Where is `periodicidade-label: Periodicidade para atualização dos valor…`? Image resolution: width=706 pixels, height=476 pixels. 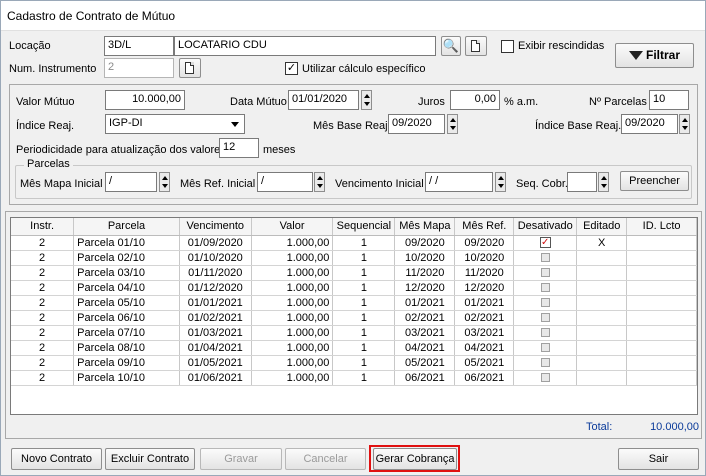
periodicidade-label: Periodicidade para atualização dos valor… is located at coordinates (121, 150).